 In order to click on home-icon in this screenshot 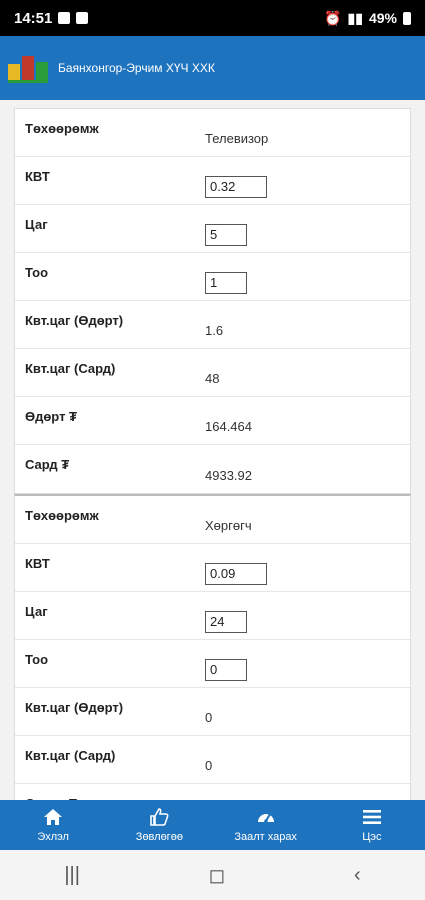, I will do `click(53, 817)`.